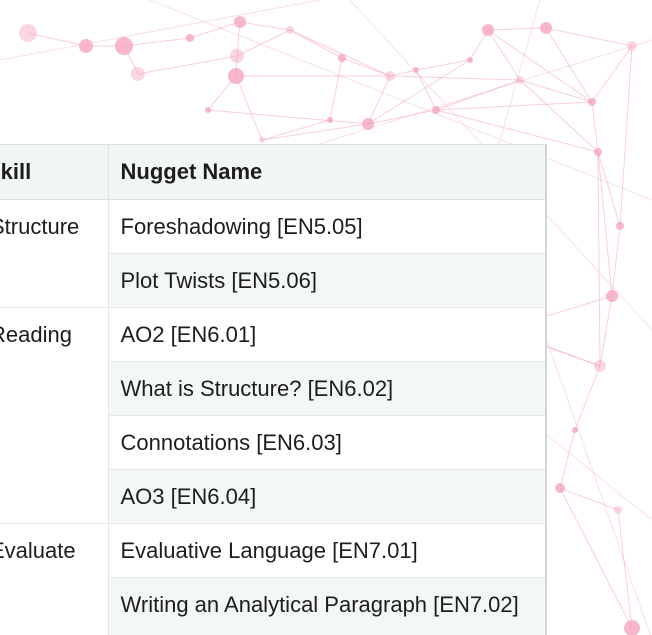 This screenshot has width=652, height=635. I want to click on column-header-skill: Skill, so click(54, 172).